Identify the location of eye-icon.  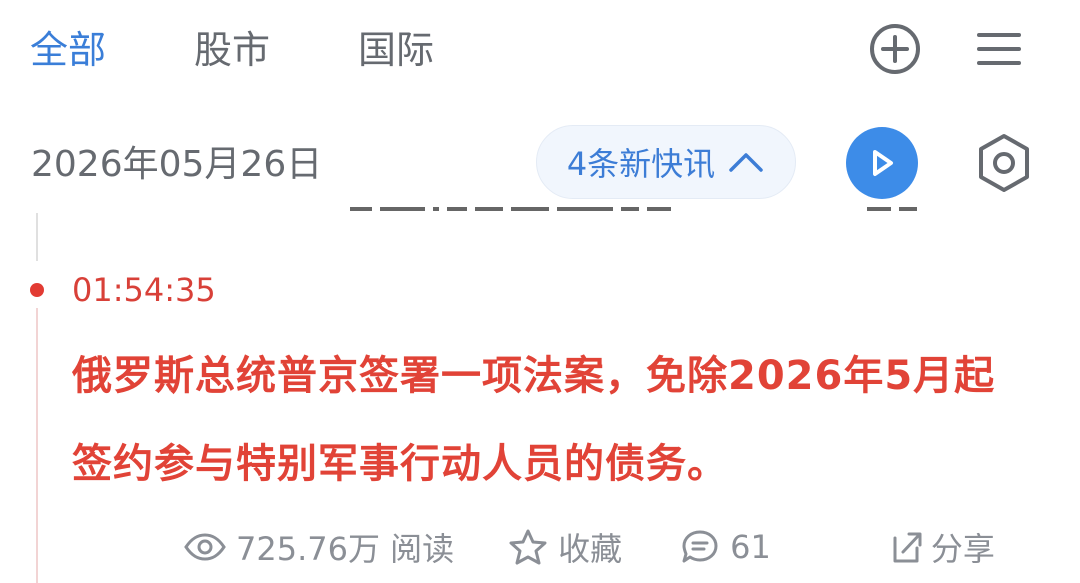
(205, 547).